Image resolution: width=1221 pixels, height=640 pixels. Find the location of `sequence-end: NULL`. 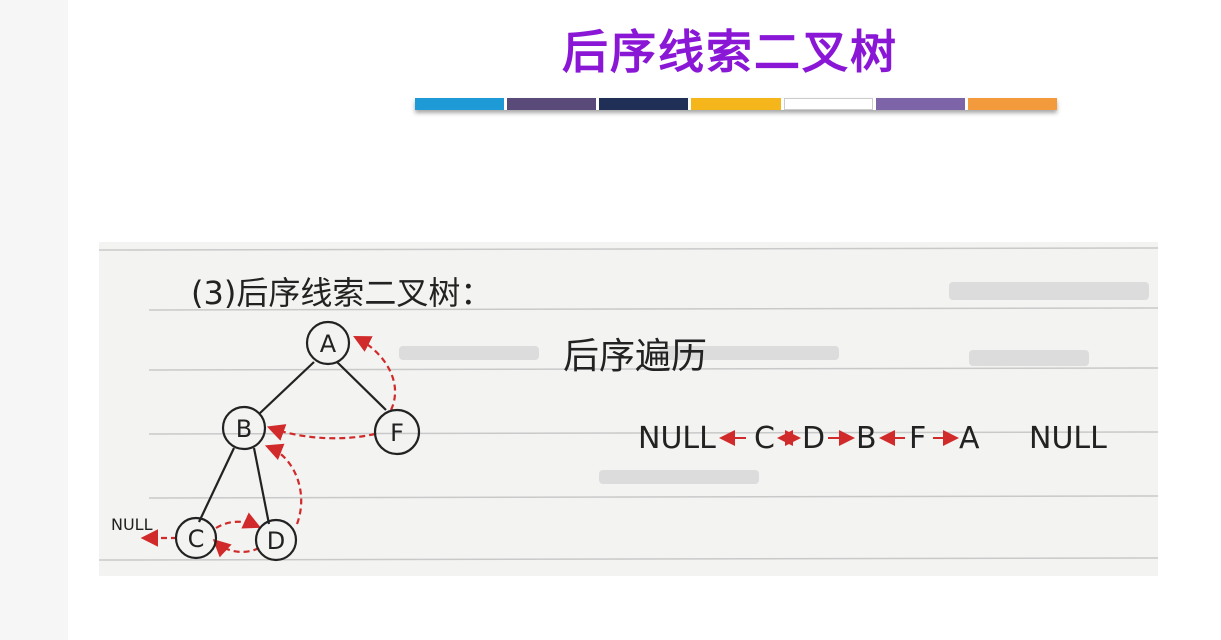

sequence-end: NULL is located at coordinates (1068, 438).